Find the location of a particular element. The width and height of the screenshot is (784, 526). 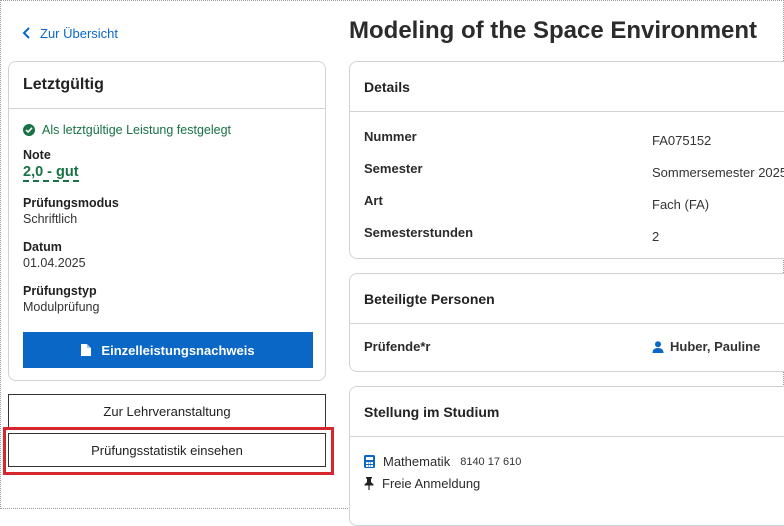

person-icon is located at coordinates (658, 346).